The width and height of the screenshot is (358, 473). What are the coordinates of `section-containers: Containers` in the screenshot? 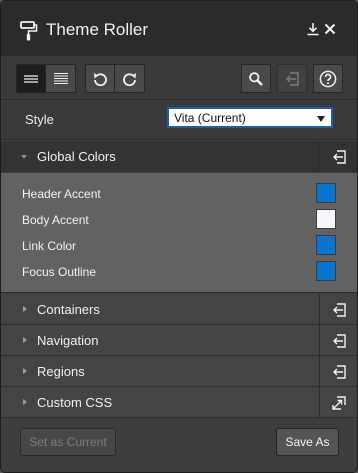 It's located at (179, 309).